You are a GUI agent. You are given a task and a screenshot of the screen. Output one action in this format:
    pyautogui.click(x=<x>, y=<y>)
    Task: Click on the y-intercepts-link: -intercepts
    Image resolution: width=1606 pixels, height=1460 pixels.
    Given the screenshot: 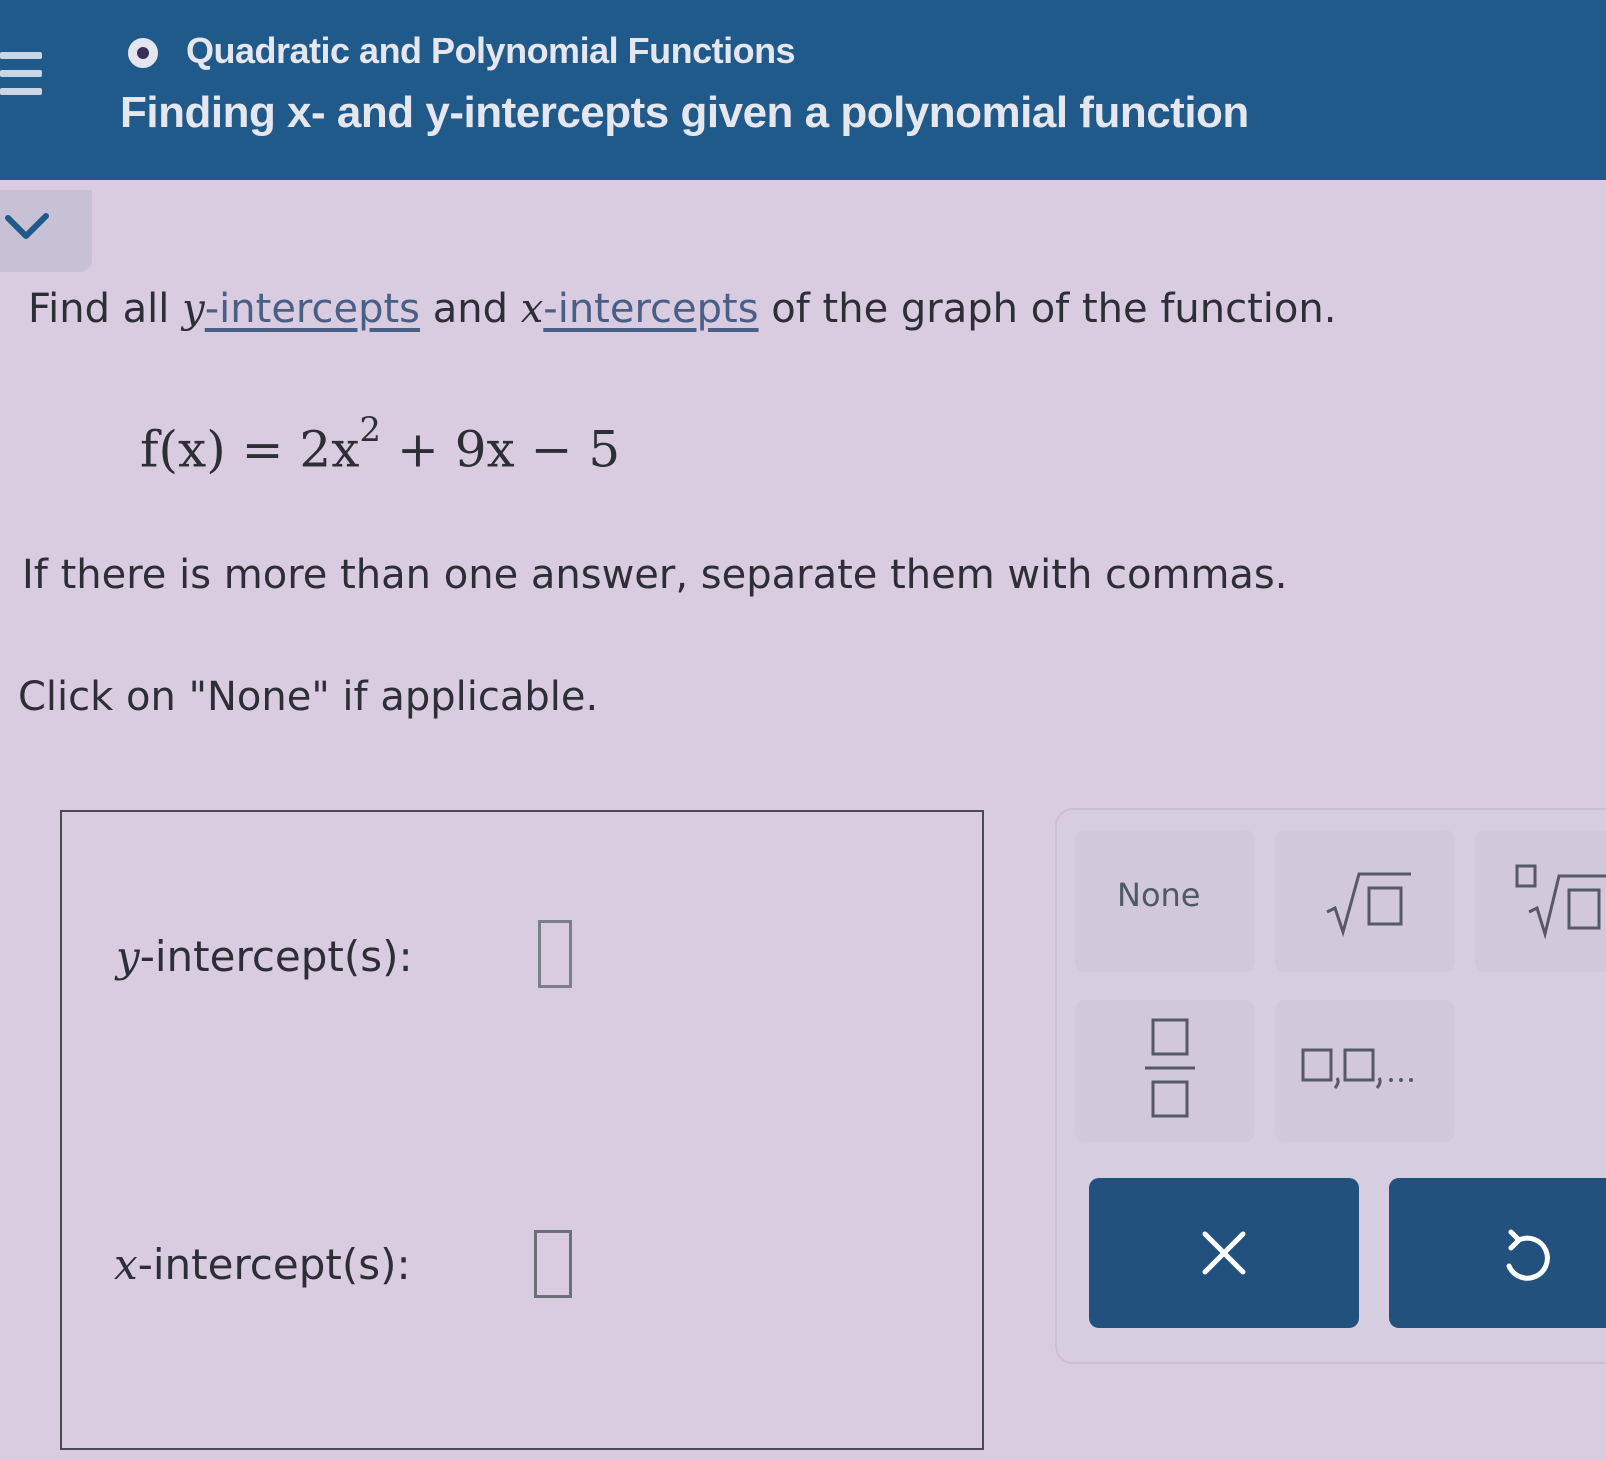 What is the action you would take?
    pyautogui.click(x=312, y=309)
    